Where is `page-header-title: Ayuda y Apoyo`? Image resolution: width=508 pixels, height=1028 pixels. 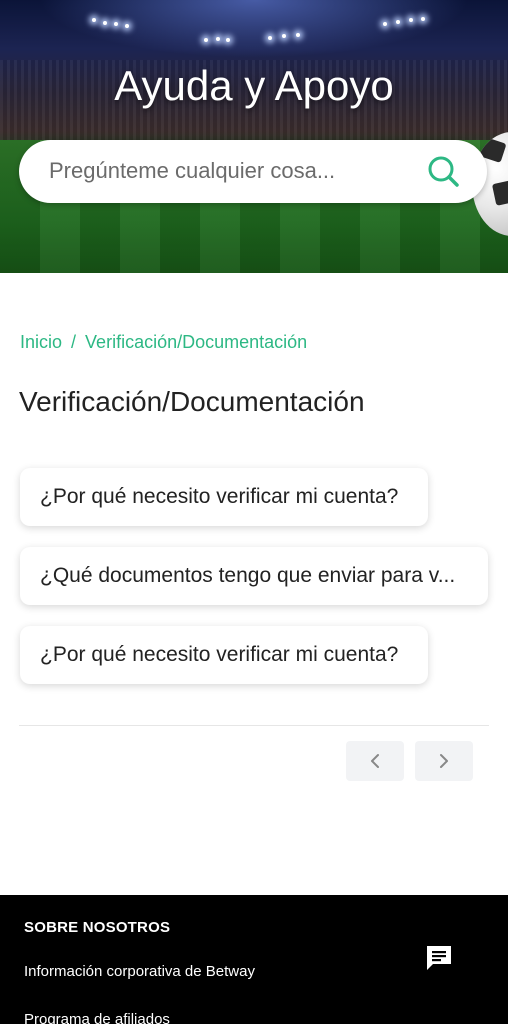
page-header-title: Ayuda y Apoyo is located at coordinates (254, 85).